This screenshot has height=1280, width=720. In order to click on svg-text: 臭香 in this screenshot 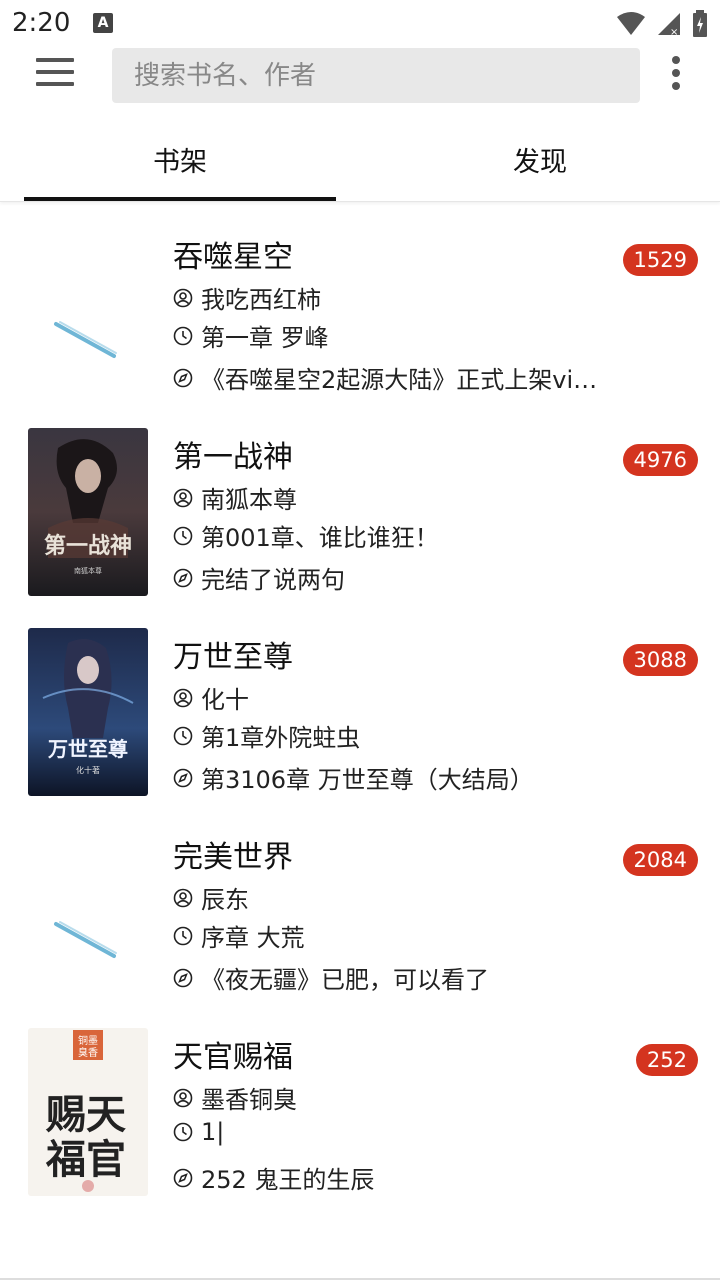, I will do `click(88, 1052)`.